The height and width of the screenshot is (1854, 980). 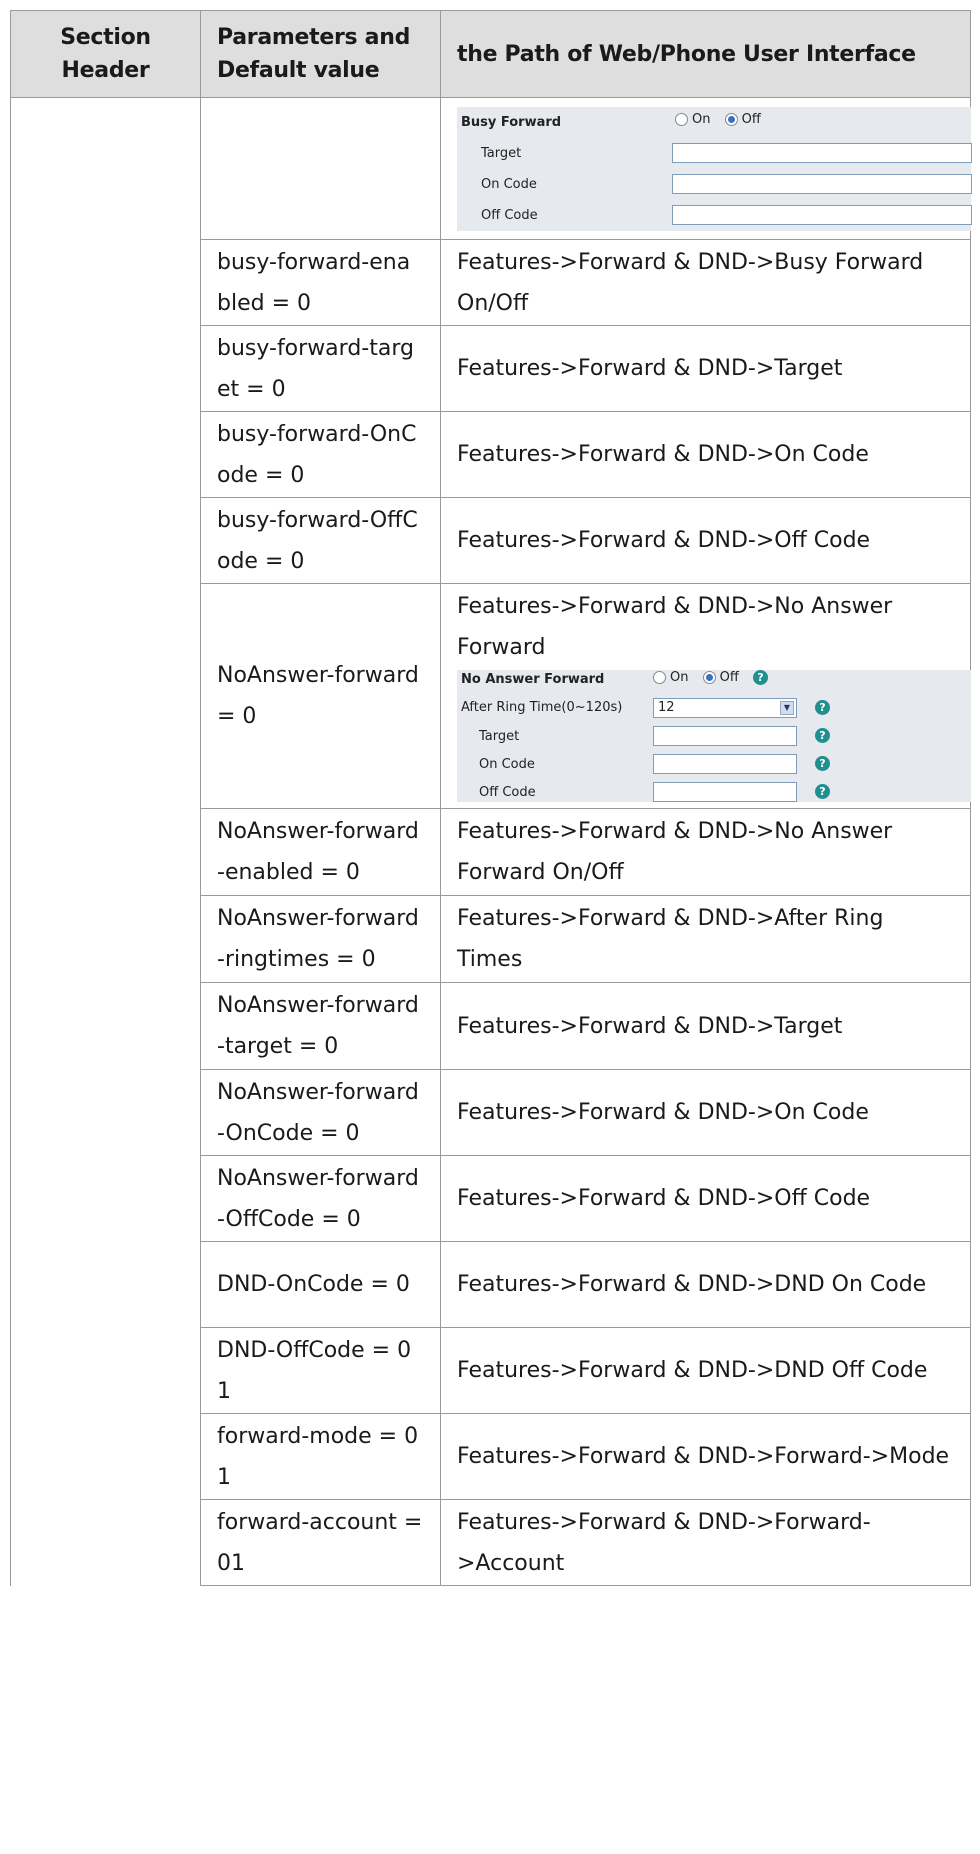 What do you see at coordinates (705, 1456) in the screenshot?
I see `path-cell: Features->Forward & DND->Forward->Mode` at bounding box center [705, 1456].